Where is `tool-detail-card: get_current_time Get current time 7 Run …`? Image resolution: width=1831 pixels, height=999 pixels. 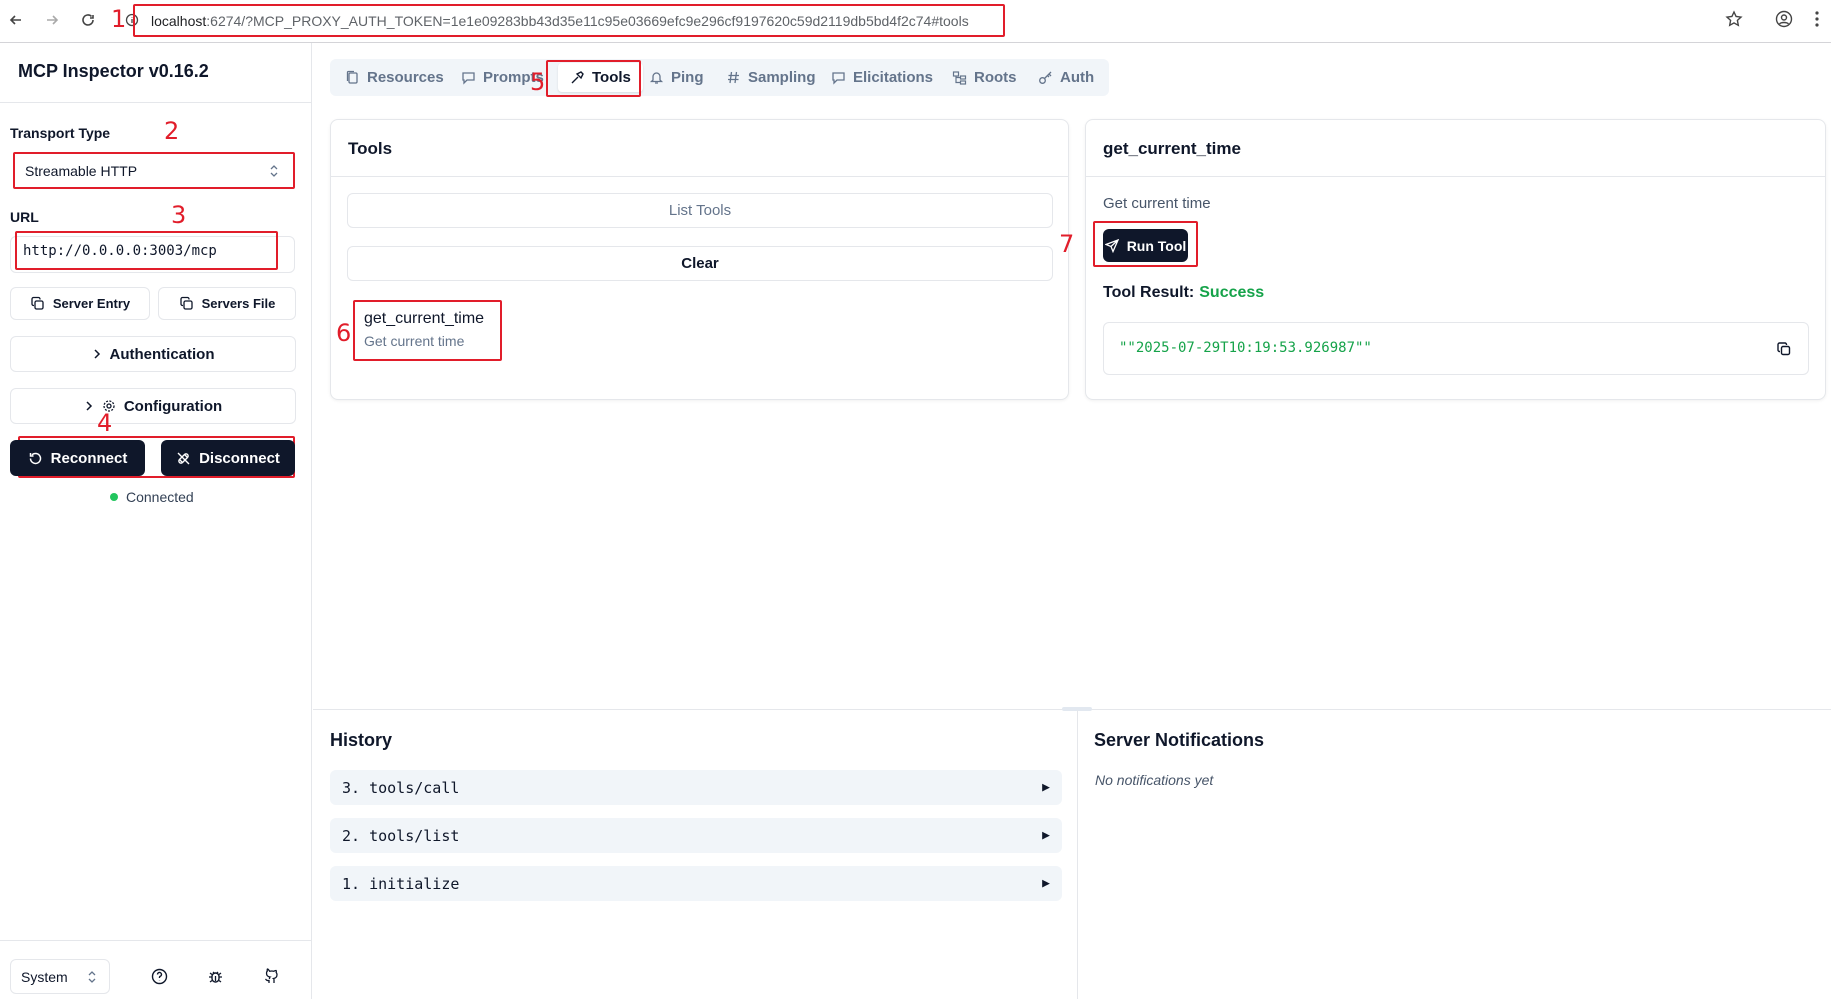 tool-detail-card: get_current_time Get current time 7 Run … is located at coordinates (1442, 259).